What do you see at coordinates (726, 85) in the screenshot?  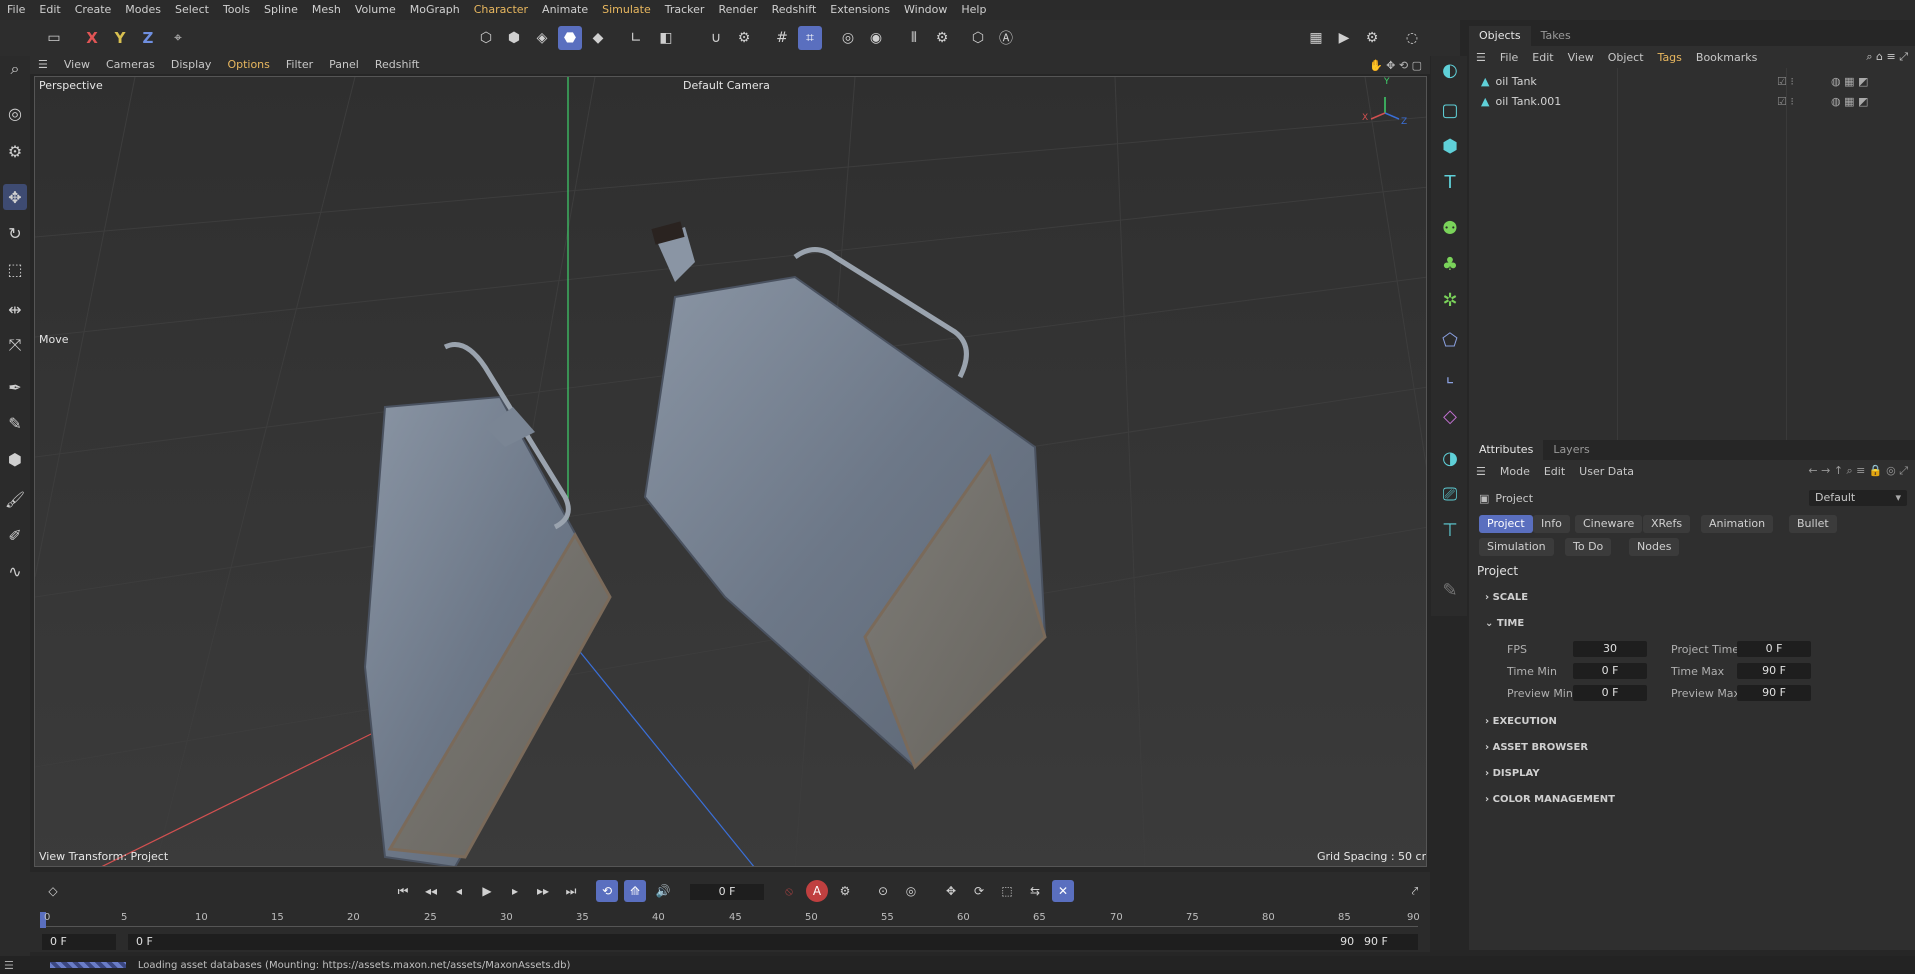 I see `camera-label: Default Camera` at bounding box center [726, 85].